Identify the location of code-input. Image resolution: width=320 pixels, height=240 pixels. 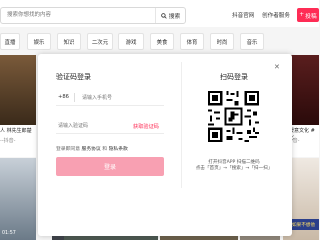
(88, 125).